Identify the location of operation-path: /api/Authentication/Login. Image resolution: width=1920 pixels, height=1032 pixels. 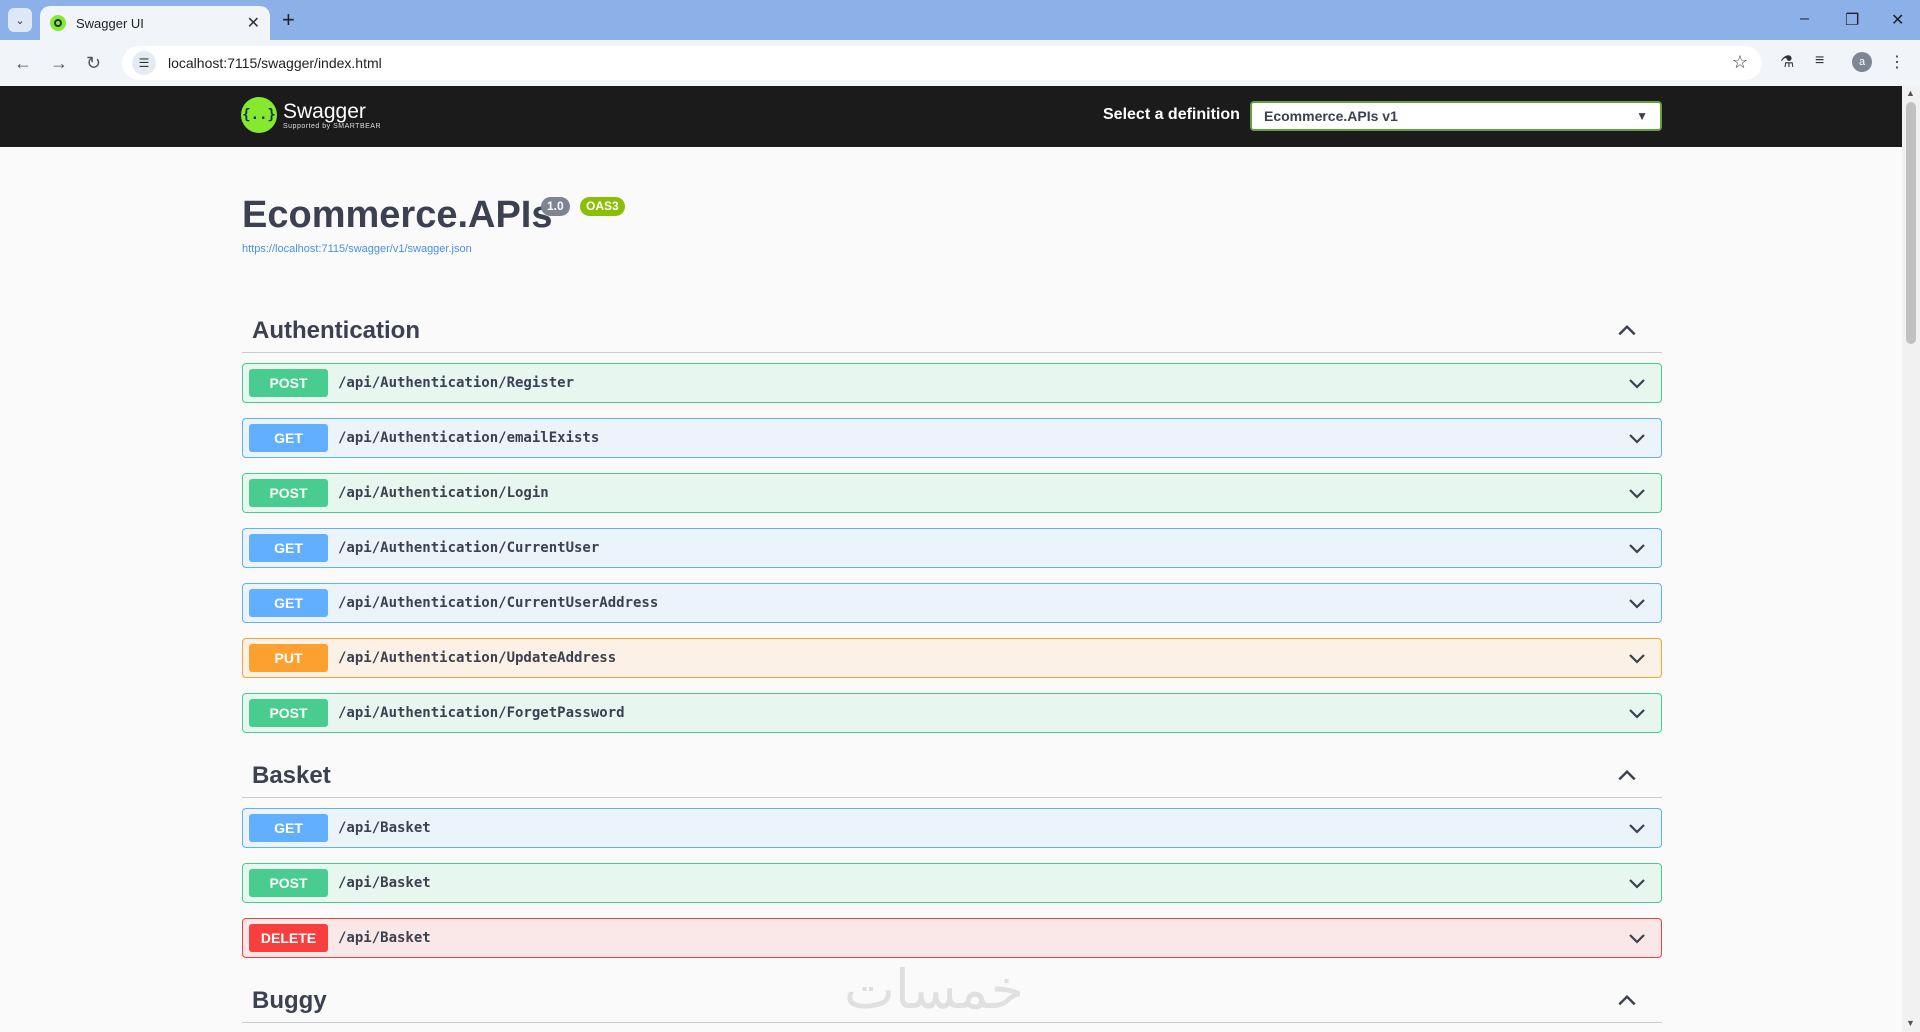
(443, 493).